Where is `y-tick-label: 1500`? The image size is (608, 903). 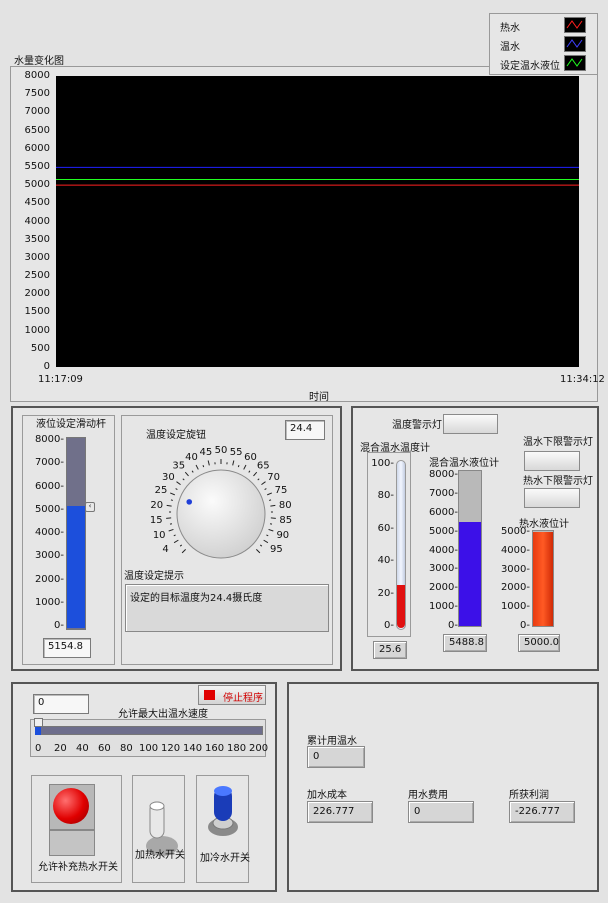 y-tick-label: 1500 is located at coordinates (37, 312).